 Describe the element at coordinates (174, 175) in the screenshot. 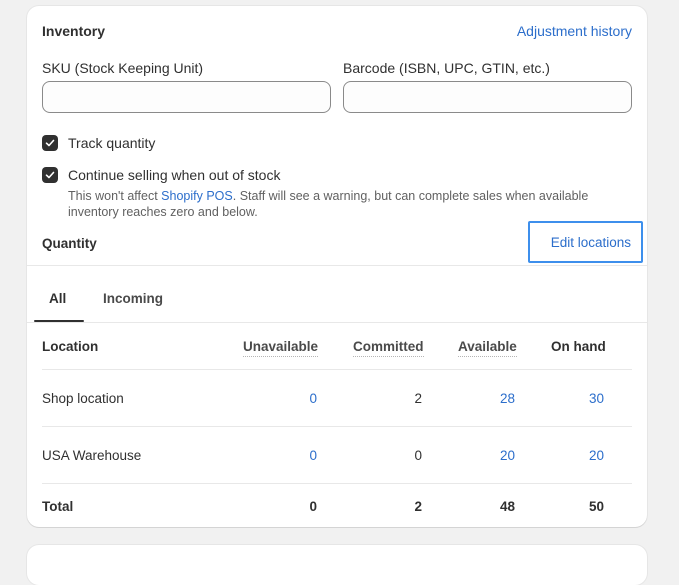

I see `continue-selling-label: Continue selling when out of stock` at that location.